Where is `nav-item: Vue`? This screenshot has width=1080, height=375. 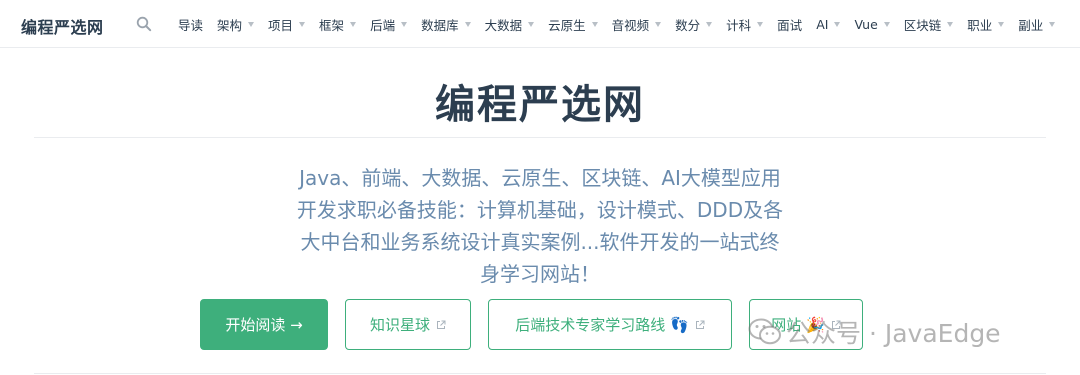 nav-item: Vue is located at coordinates (872, 24).